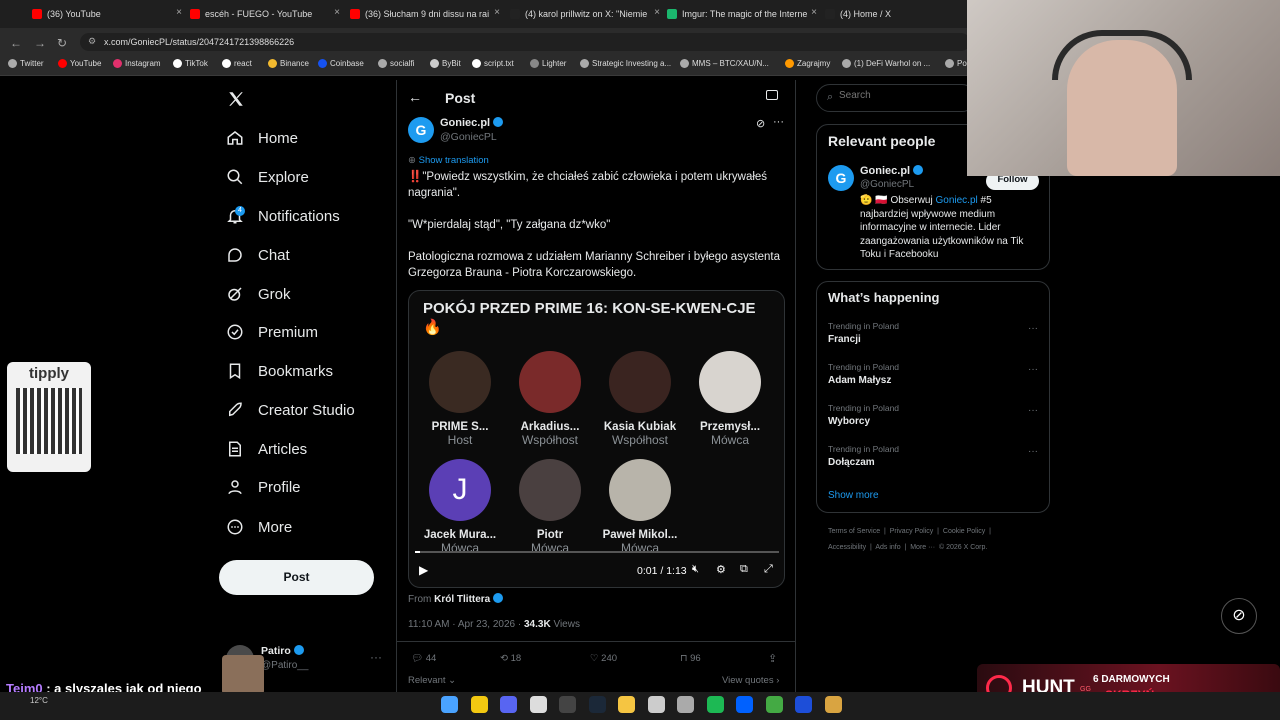  What do you see at coordinates (479, 704) in the screenshot?
I see `chrome-icon` at bounding box center [479, 704].